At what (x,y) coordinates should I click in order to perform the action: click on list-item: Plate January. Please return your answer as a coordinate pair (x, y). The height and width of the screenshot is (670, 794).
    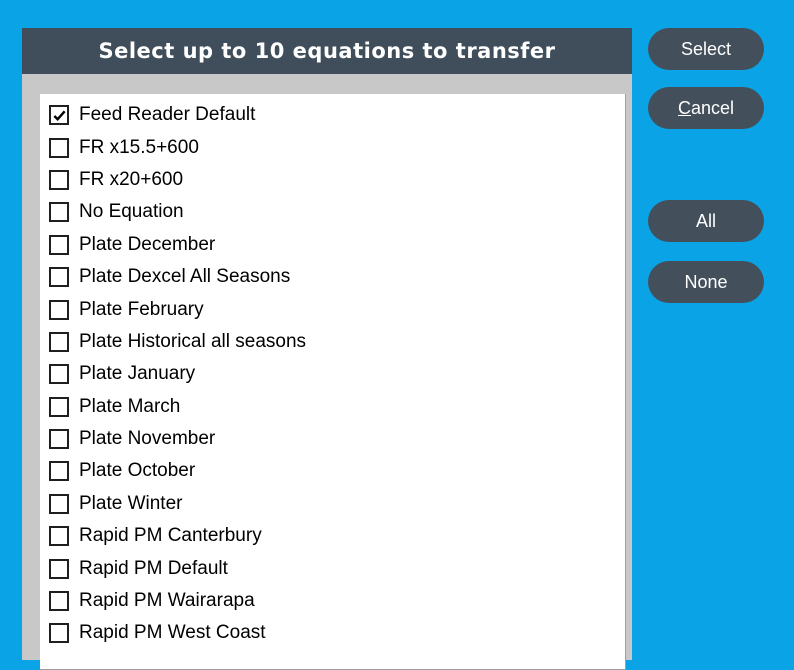
    Looking at the image, I should click on (177, 374).